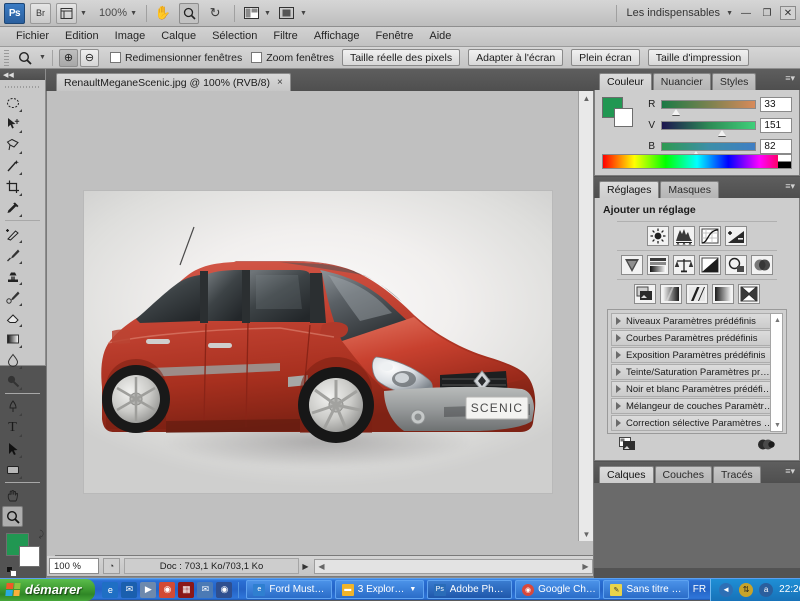  I want to click on taskbar-clock: 22:26, so click(789, 589).